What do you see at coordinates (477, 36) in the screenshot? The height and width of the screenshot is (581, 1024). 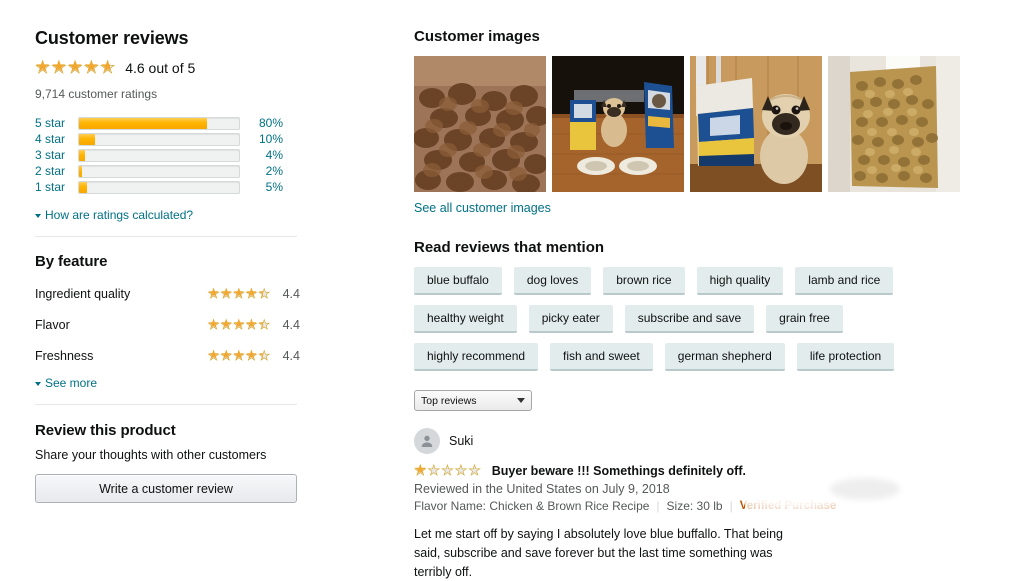 I see `customer-images-title: Customer images` at bounding box center [477, 36].